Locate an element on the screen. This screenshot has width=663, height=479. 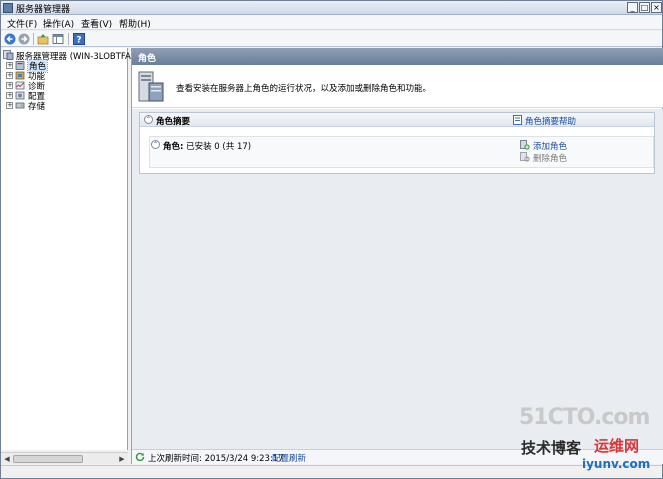
storage-icon is located at coordinates (20, 105).